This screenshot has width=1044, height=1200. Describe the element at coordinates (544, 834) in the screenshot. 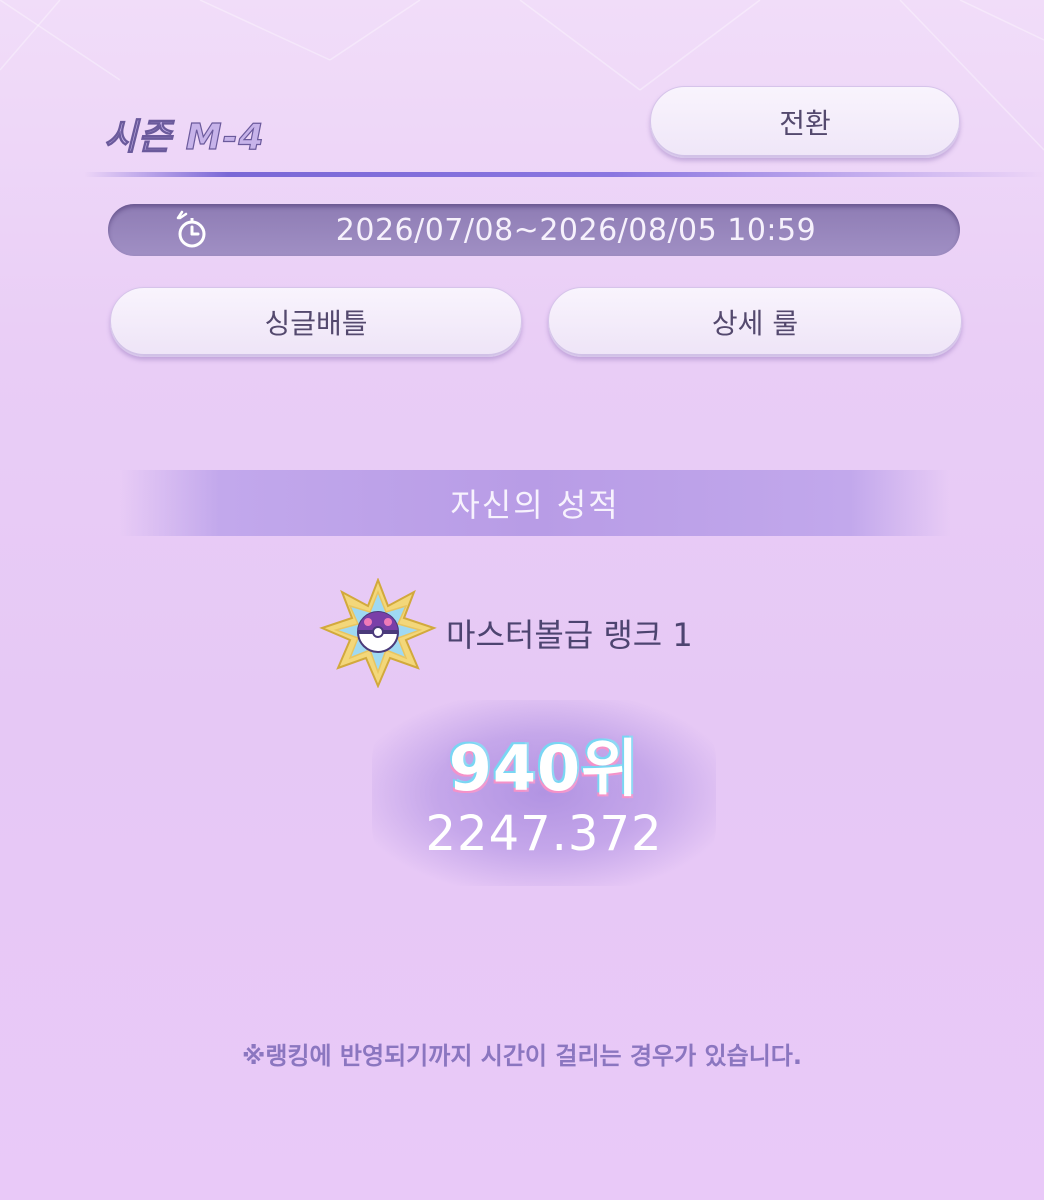

I see `rating-score: 2247.372` at that location.